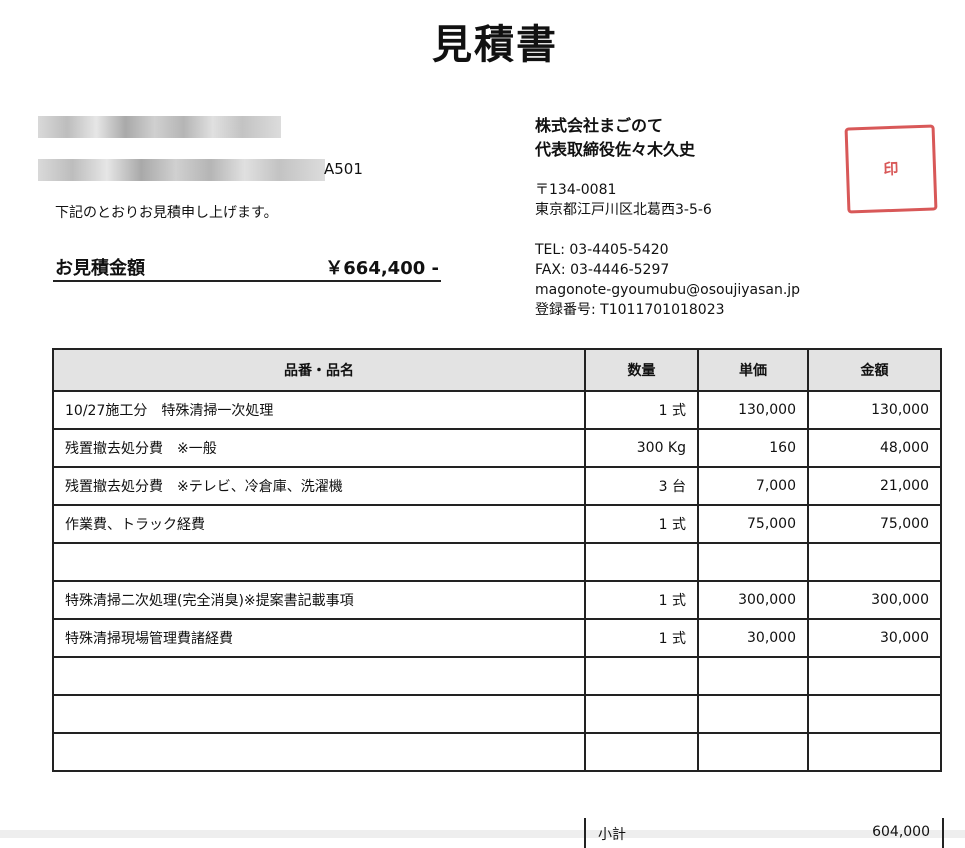 The width and height of the screenshot is (965, 848). Describe the element at coordinates (874, 410) in the screenshot. I see `cell-amount: 130,000` at that location.